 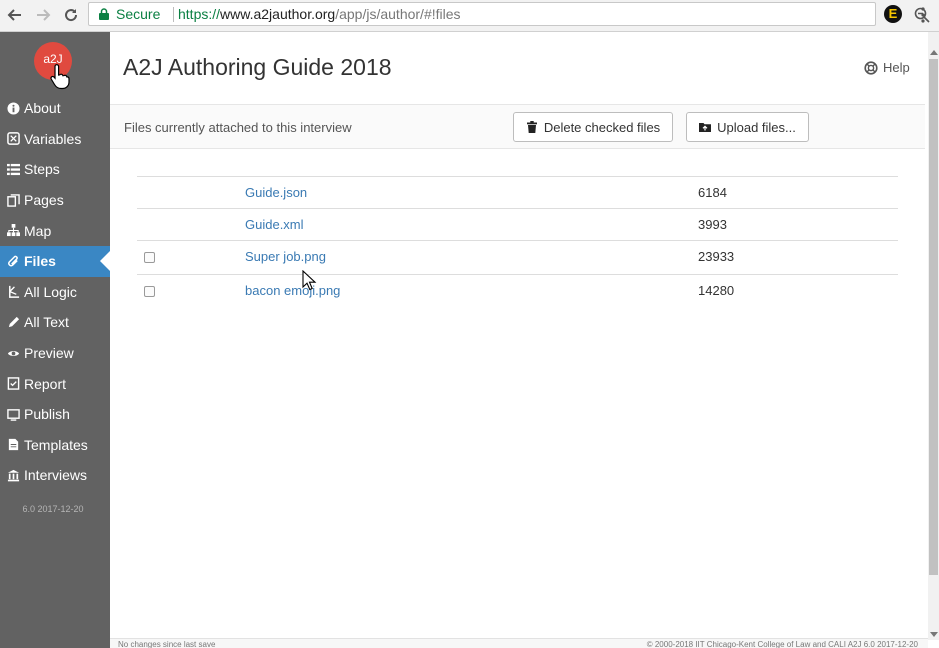 I want to click on table-row: bacon emoji.png 14280, so click(x=517, y=291).